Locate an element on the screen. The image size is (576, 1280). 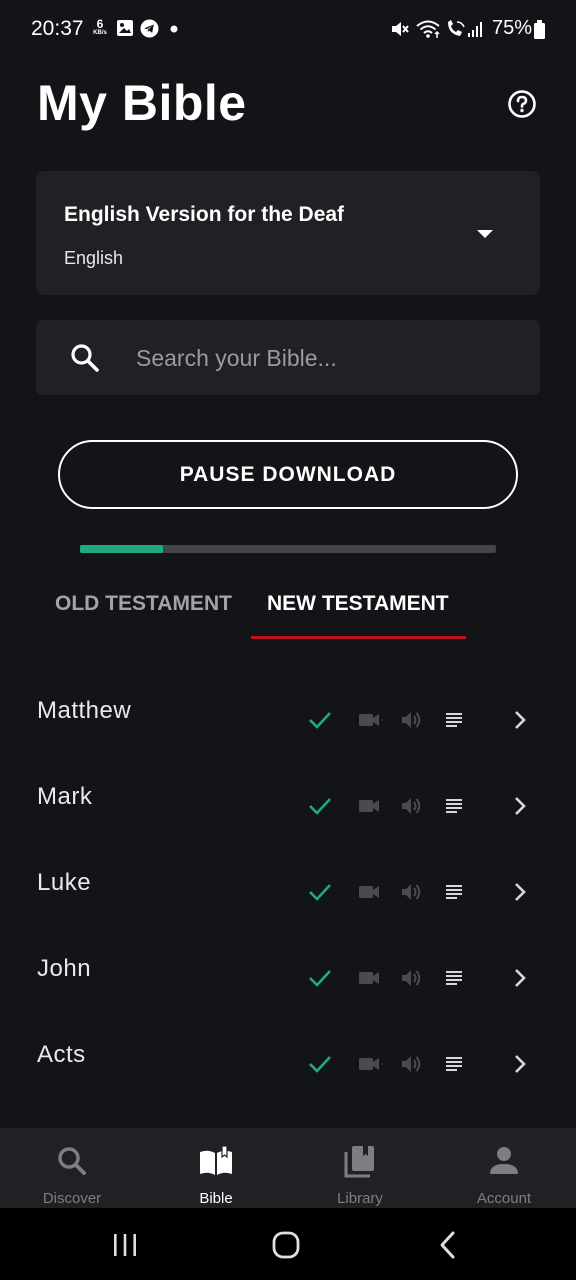
back-icon is located at coordinates (448, 1245).